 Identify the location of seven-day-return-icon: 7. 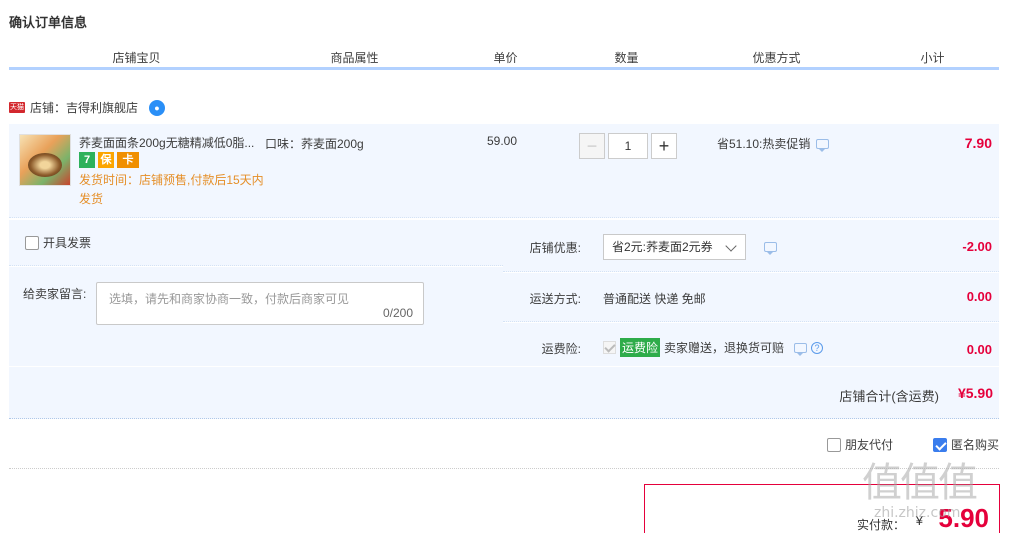
(87, 160).